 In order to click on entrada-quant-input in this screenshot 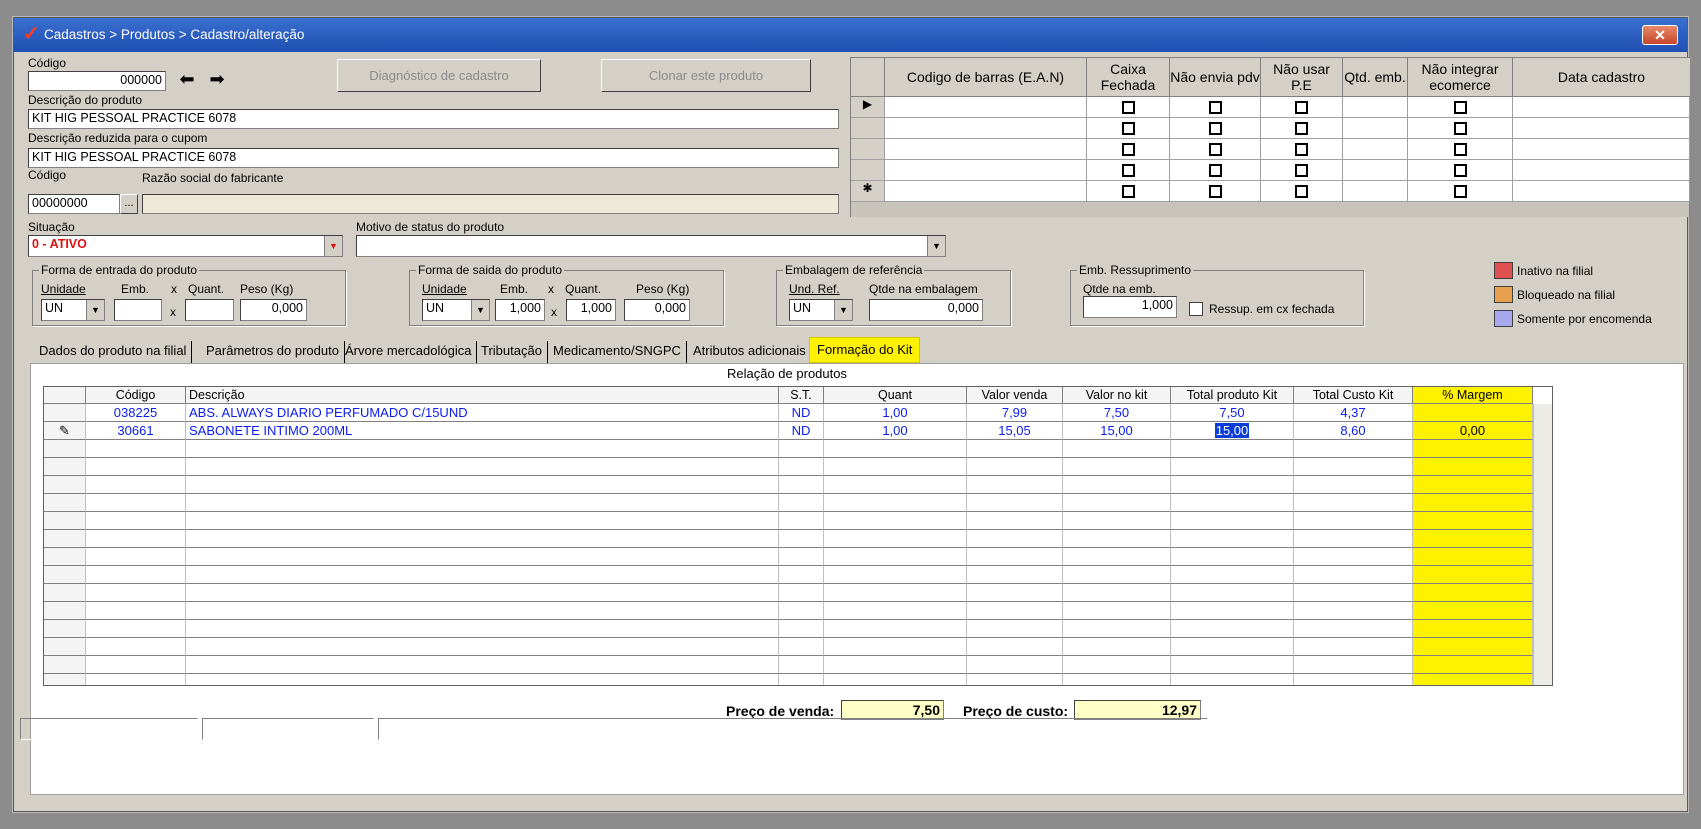, I will do `click(209, 310)`.